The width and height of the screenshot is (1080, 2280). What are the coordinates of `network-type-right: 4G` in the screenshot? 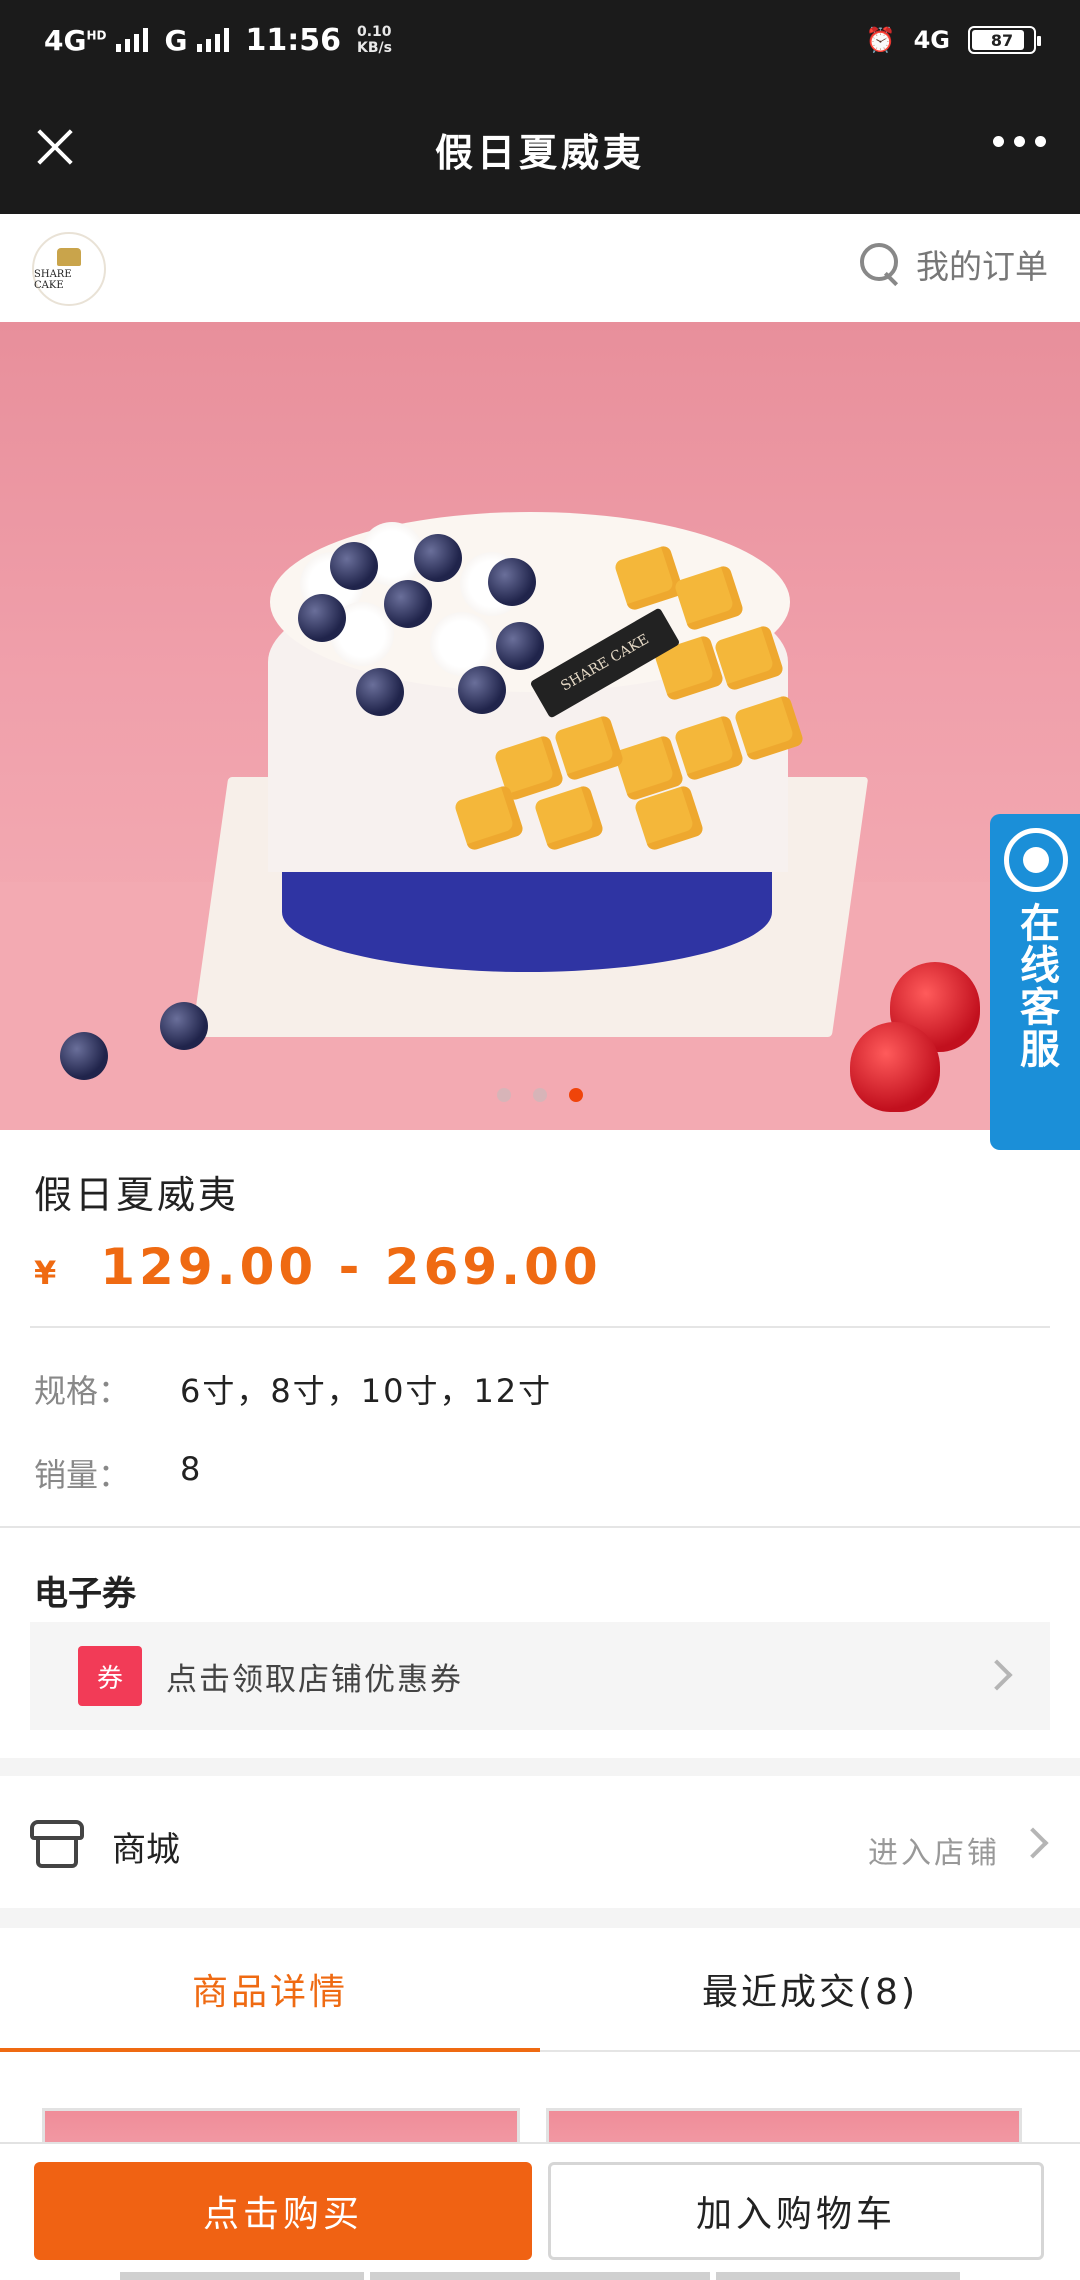 It's located at (931, 40).